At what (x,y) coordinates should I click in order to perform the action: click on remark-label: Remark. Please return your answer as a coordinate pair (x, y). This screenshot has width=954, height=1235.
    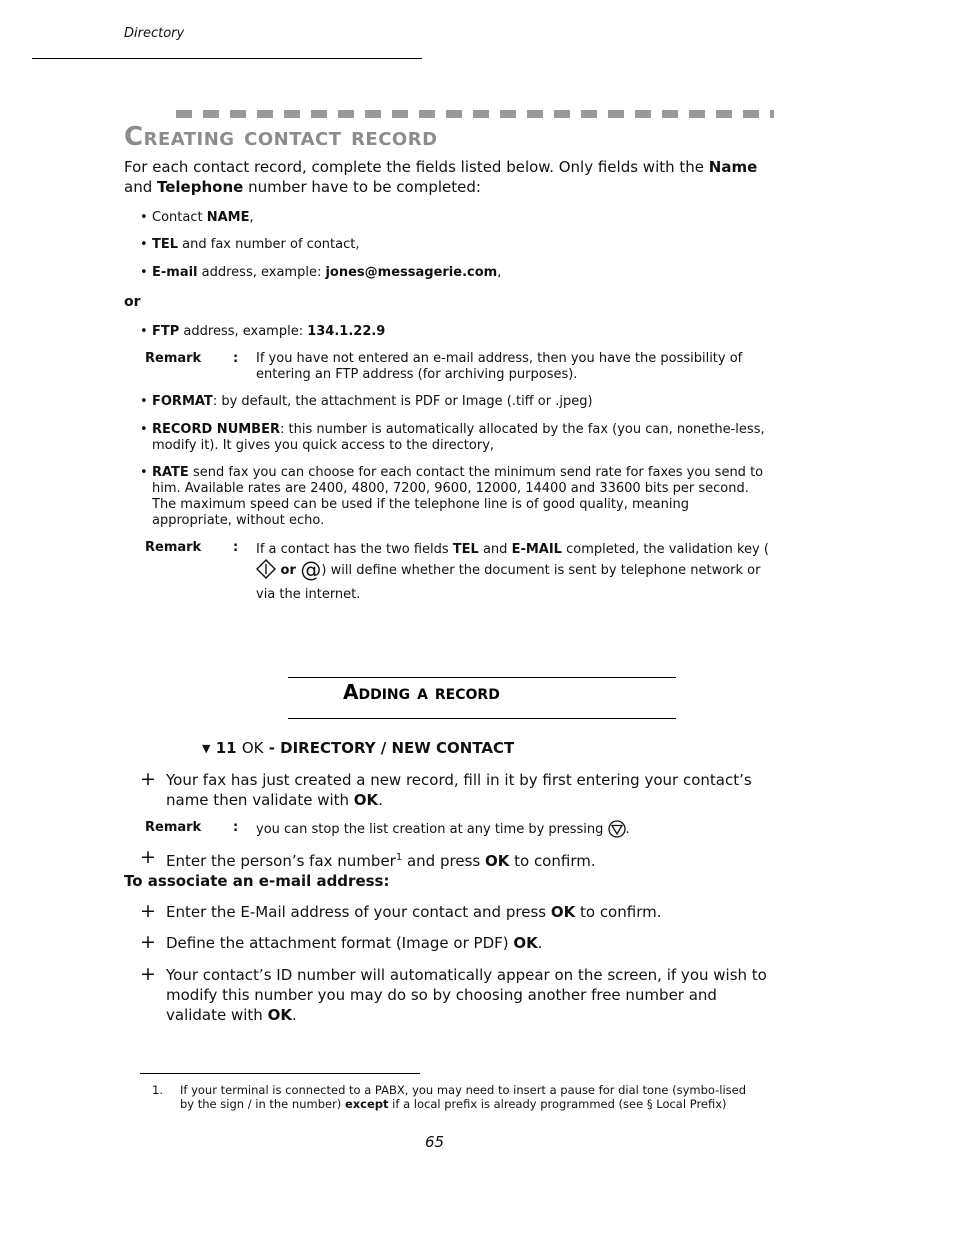
    Looking at the image, I should click on (173, 358).